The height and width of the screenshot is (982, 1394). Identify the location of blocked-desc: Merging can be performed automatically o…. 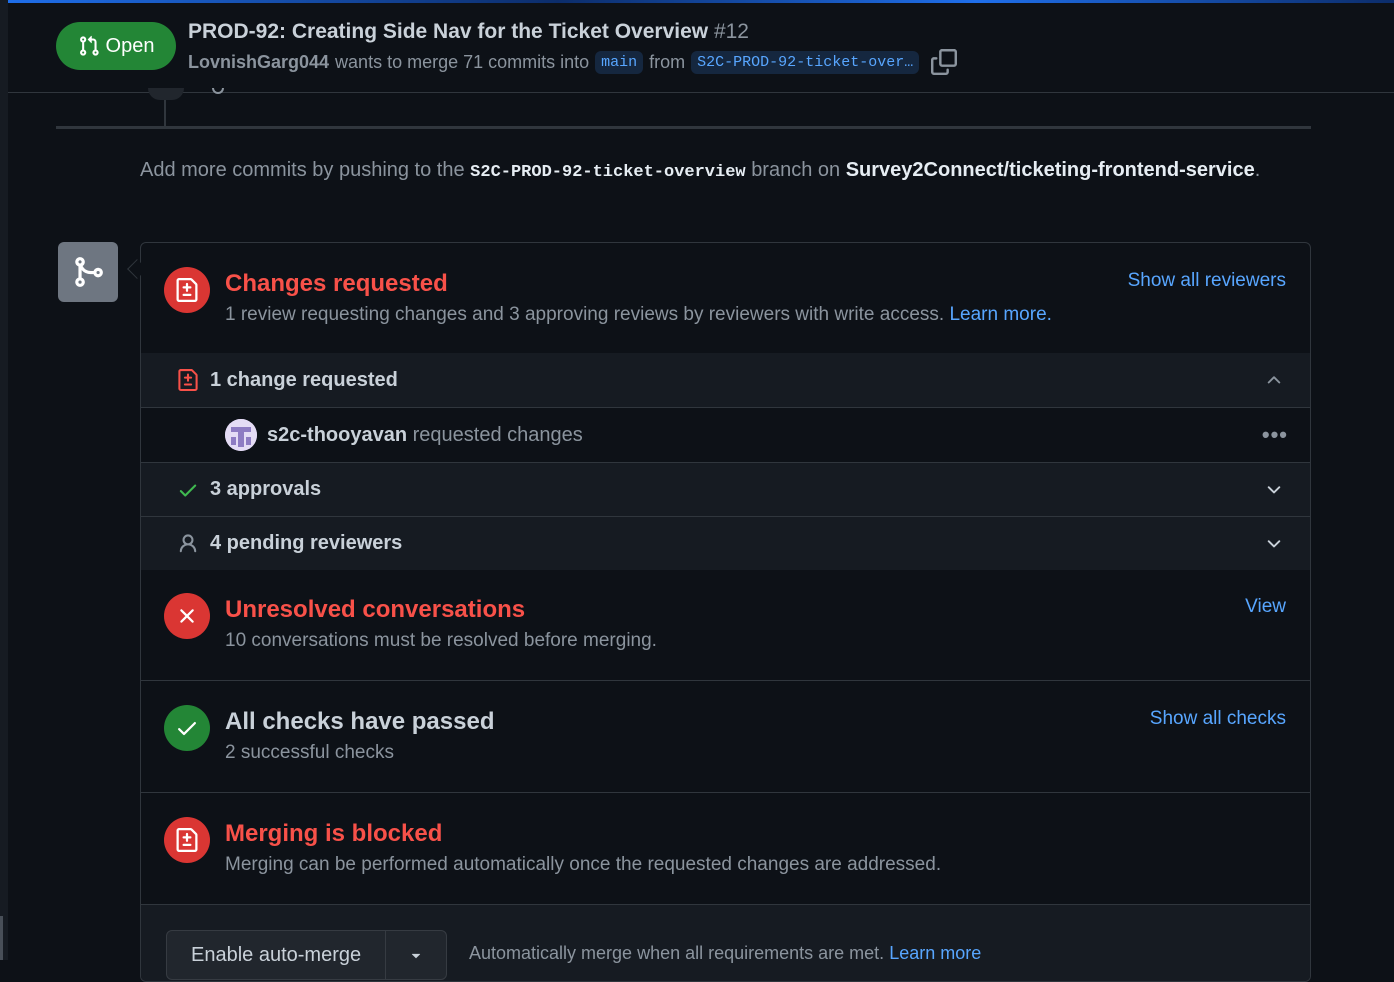
(583, 864).